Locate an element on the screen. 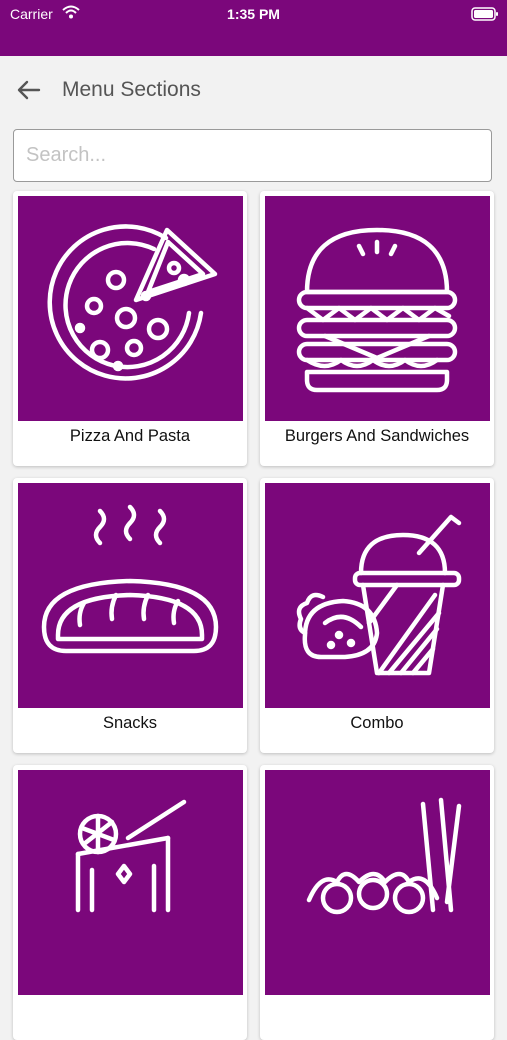  section-label: Combo is located at coordinates (377, 723).